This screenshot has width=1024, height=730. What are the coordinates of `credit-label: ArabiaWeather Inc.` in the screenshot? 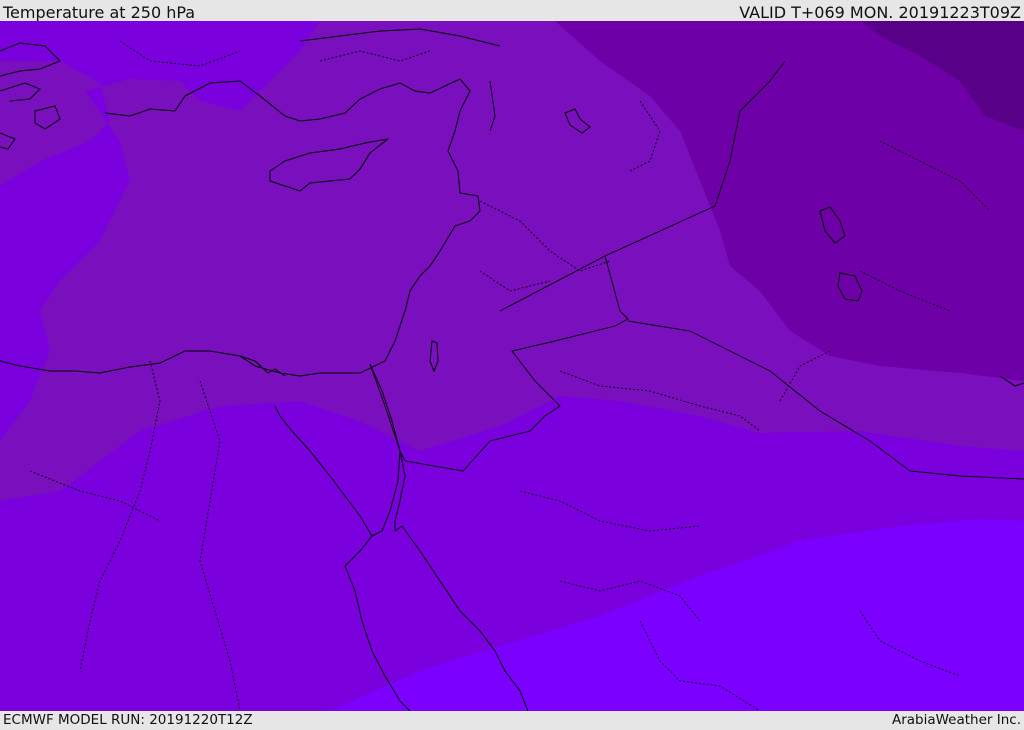 It's located at (956, 720).